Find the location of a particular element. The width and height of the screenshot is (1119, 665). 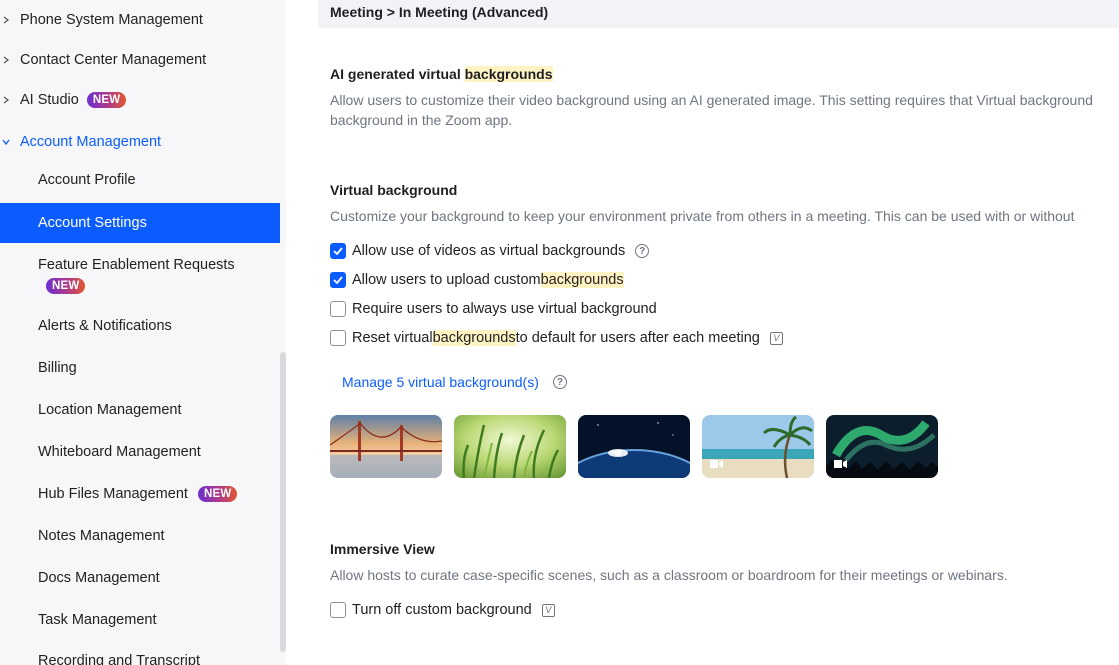

bg-thumbnail-earth is located at coordinates (634, 446).